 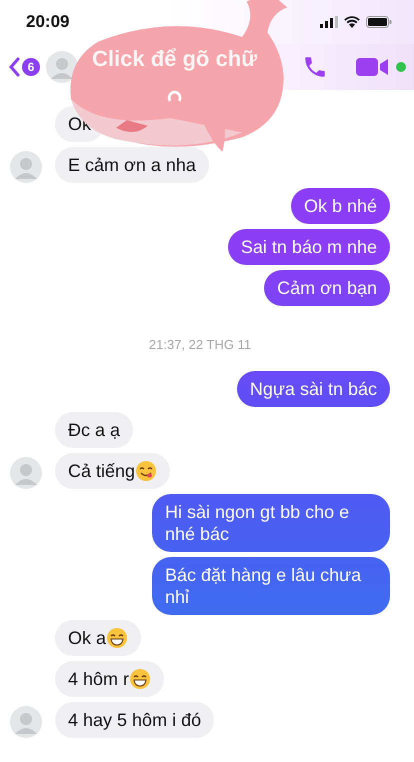 I want to click on message-bubble: 4 hôm r, so click(x=109, y=679).